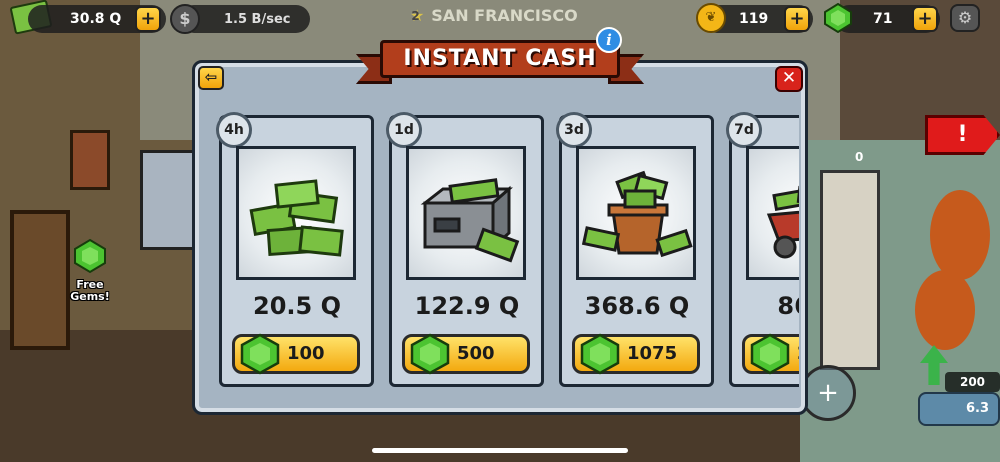  Describe the element at coordinates (90, 160) in the screenshot. I see `wall-frame` at that location.